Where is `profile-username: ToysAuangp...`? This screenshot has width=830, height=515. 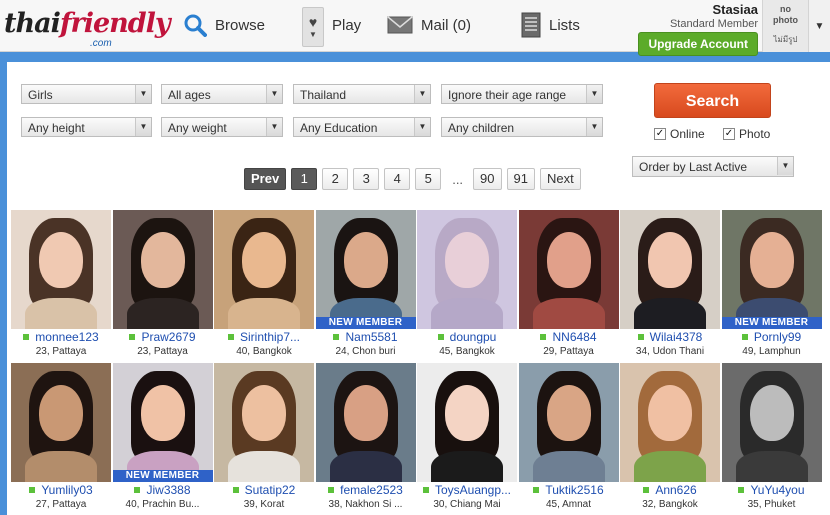 profile-username: ToysAuangp... is located at coordinates (467, 490).